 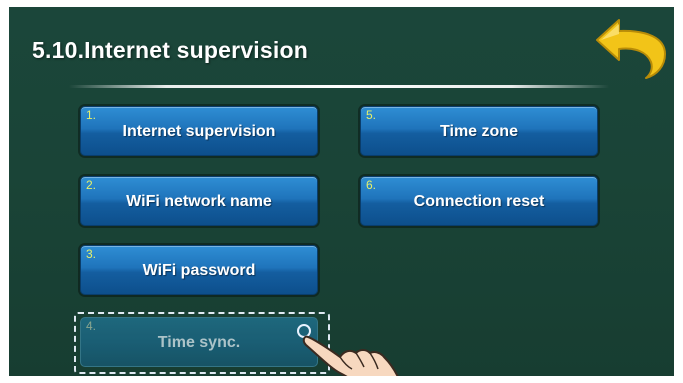 What do you see at coordinates (371, 115) in the screenshot?
I see `item-number: 5.` at bounding box center [371, 115].